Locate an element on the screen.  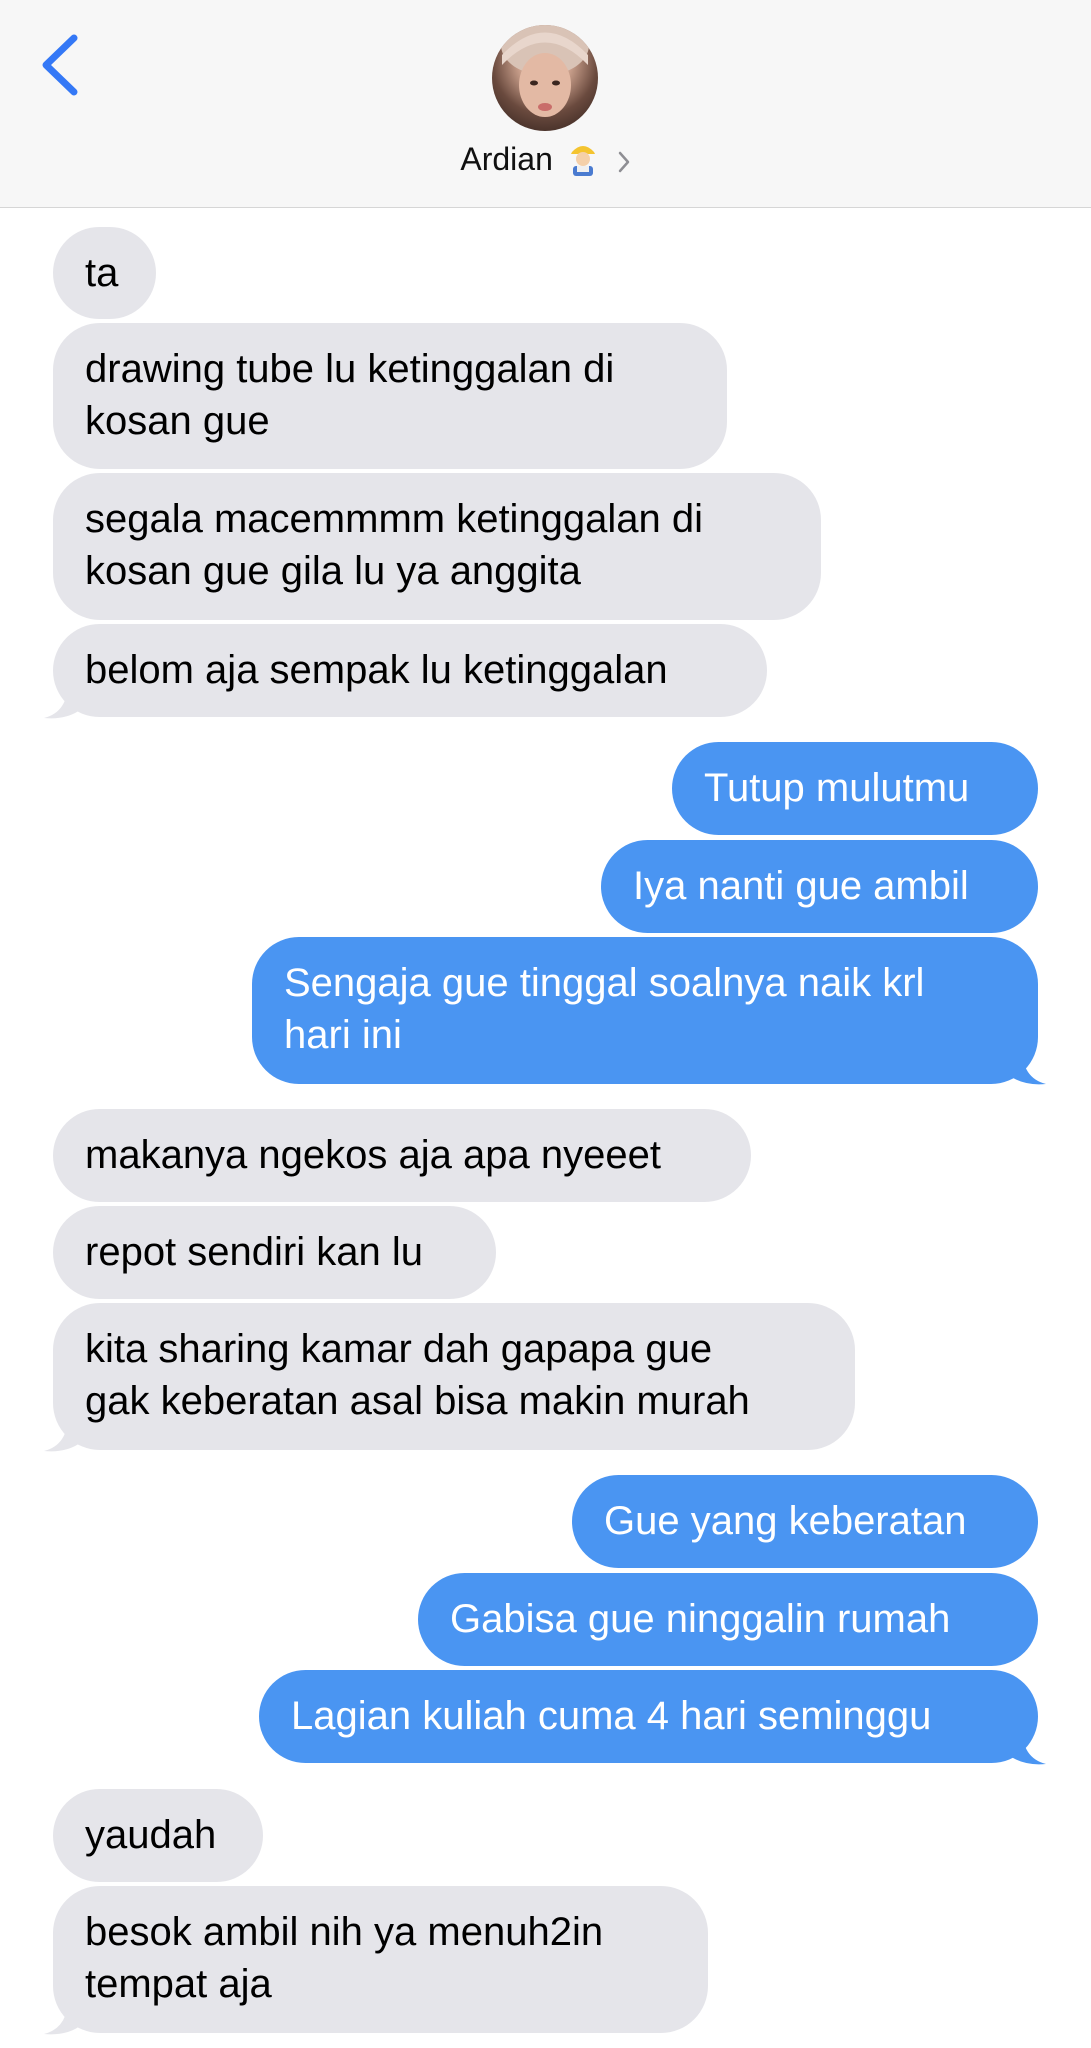
contact-name: Ardian is located at coordinates (506, 159).